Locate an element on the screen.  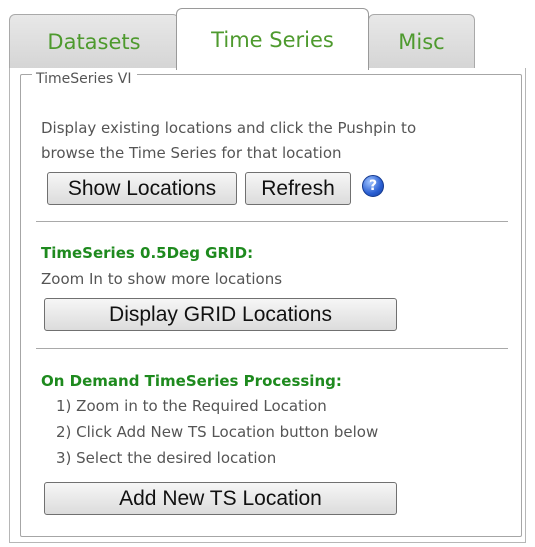
refresh-button: Refresh is located at coordinates (298, 188).